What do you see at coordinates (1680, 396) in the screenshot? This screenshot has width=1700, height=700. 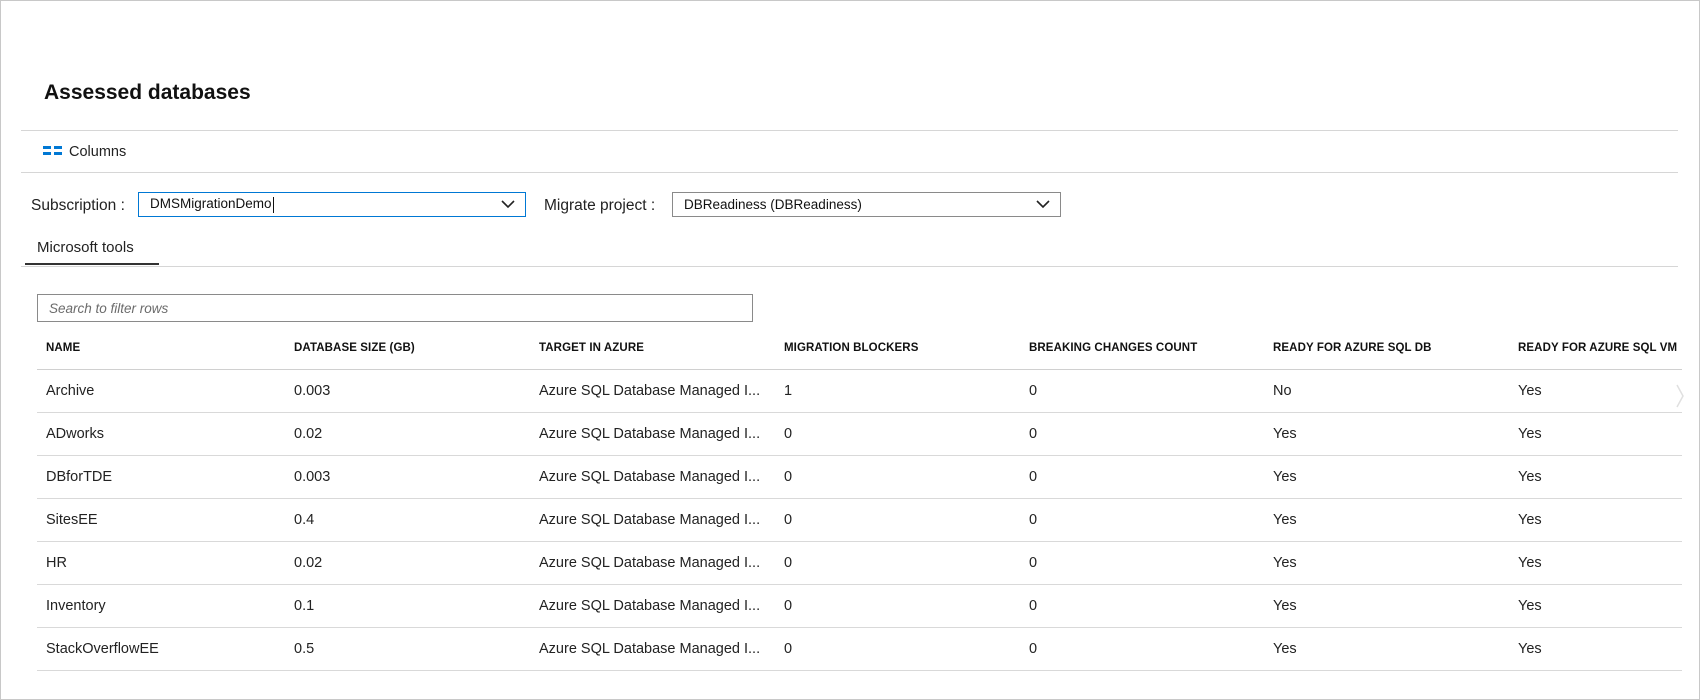 I see `chevron-right-icon` at bounding box center [1680, 396].